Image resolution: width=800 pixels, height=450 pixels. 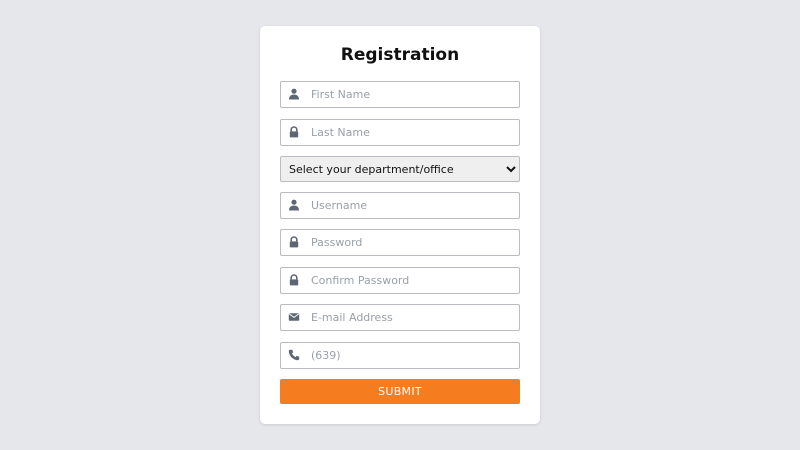 I want to click on phone-icon, so click(x=294, y=355).